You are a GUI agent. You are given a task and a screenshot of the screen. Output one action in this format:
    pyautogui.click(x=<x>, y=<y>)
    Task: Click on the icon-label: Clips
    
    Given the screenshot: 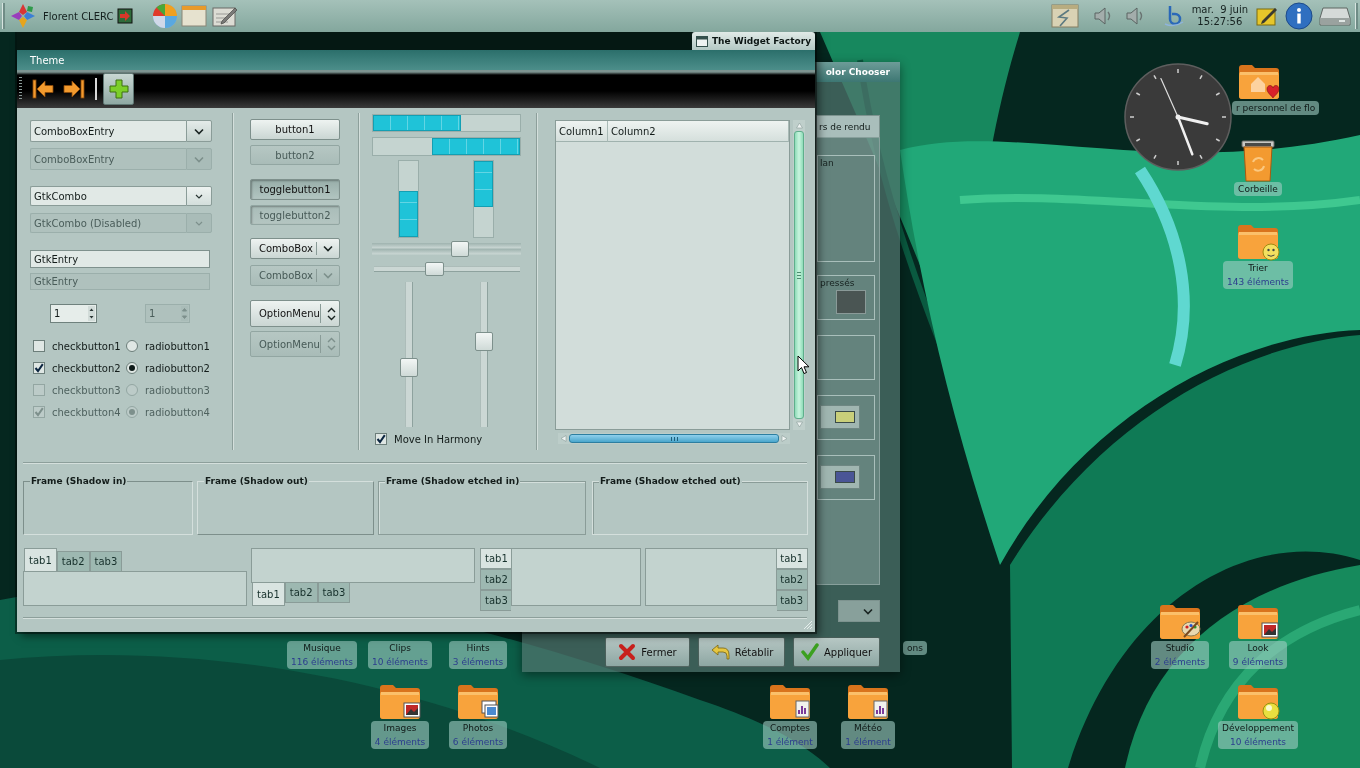 What is the action you would take?
    pyautogui.click(x=400, y=648)
    